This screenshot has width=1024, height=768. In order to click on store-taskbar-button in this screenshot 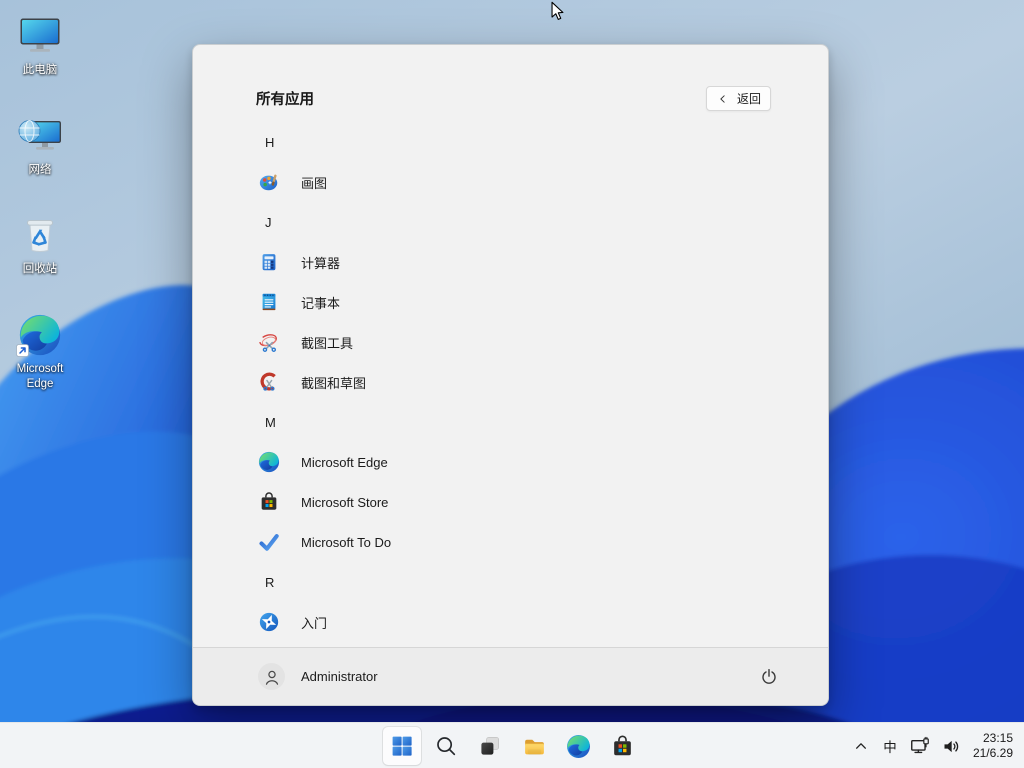, I will do `click(622, 746)`.